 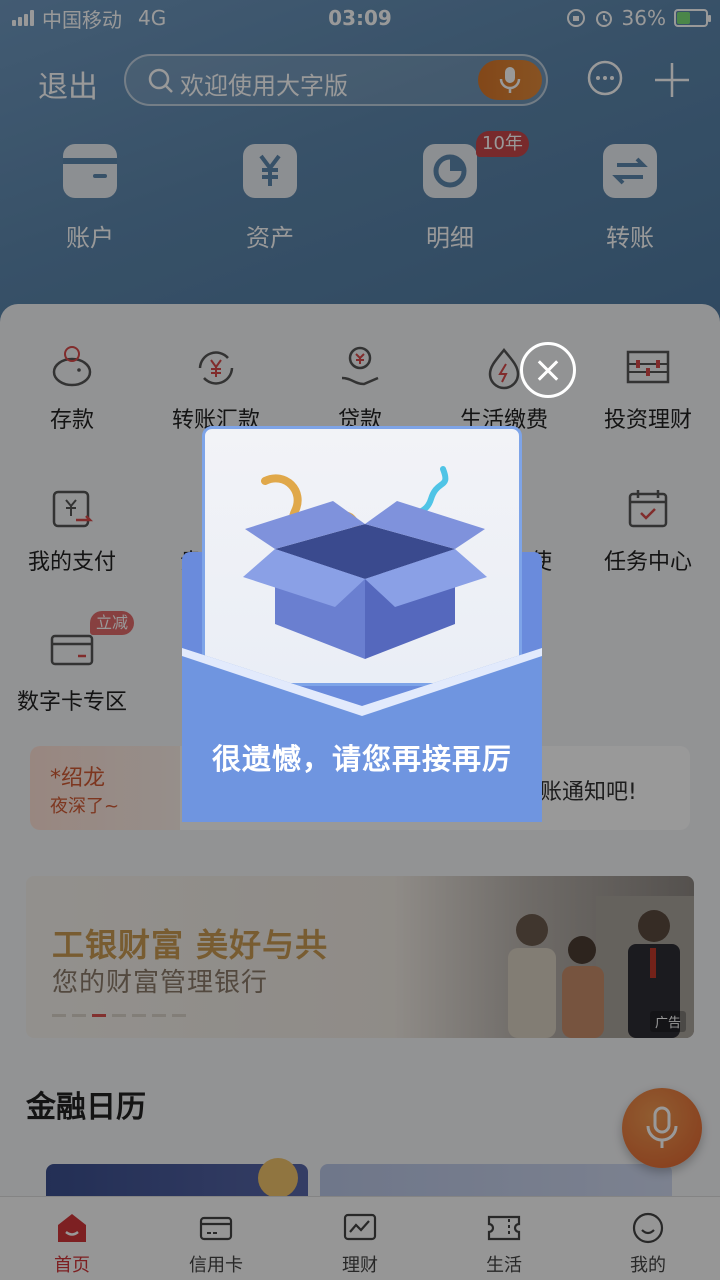 I want to click on close-icon, so click(x=548, y=370).